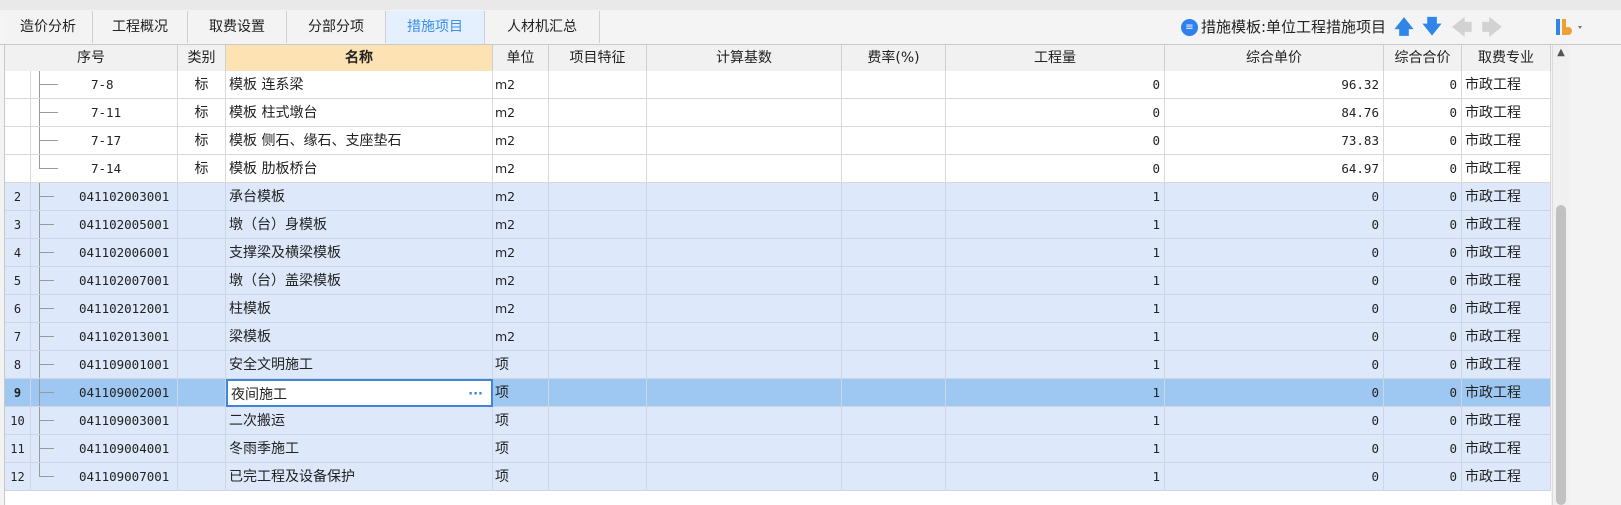  Describe the element at coordinates (104, 281) in the screenshot. I see `code-cell: 041102007001` at that location.